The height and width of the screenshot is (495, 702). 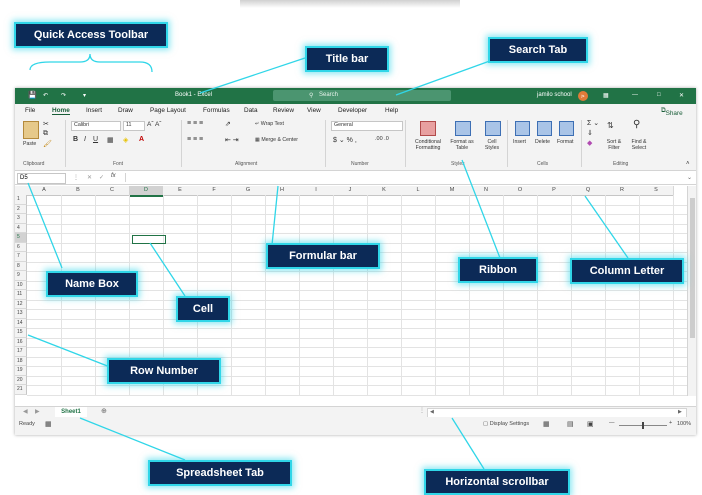 I want to click on page-break-view-icon: ▣, so click(x=590, y=424).